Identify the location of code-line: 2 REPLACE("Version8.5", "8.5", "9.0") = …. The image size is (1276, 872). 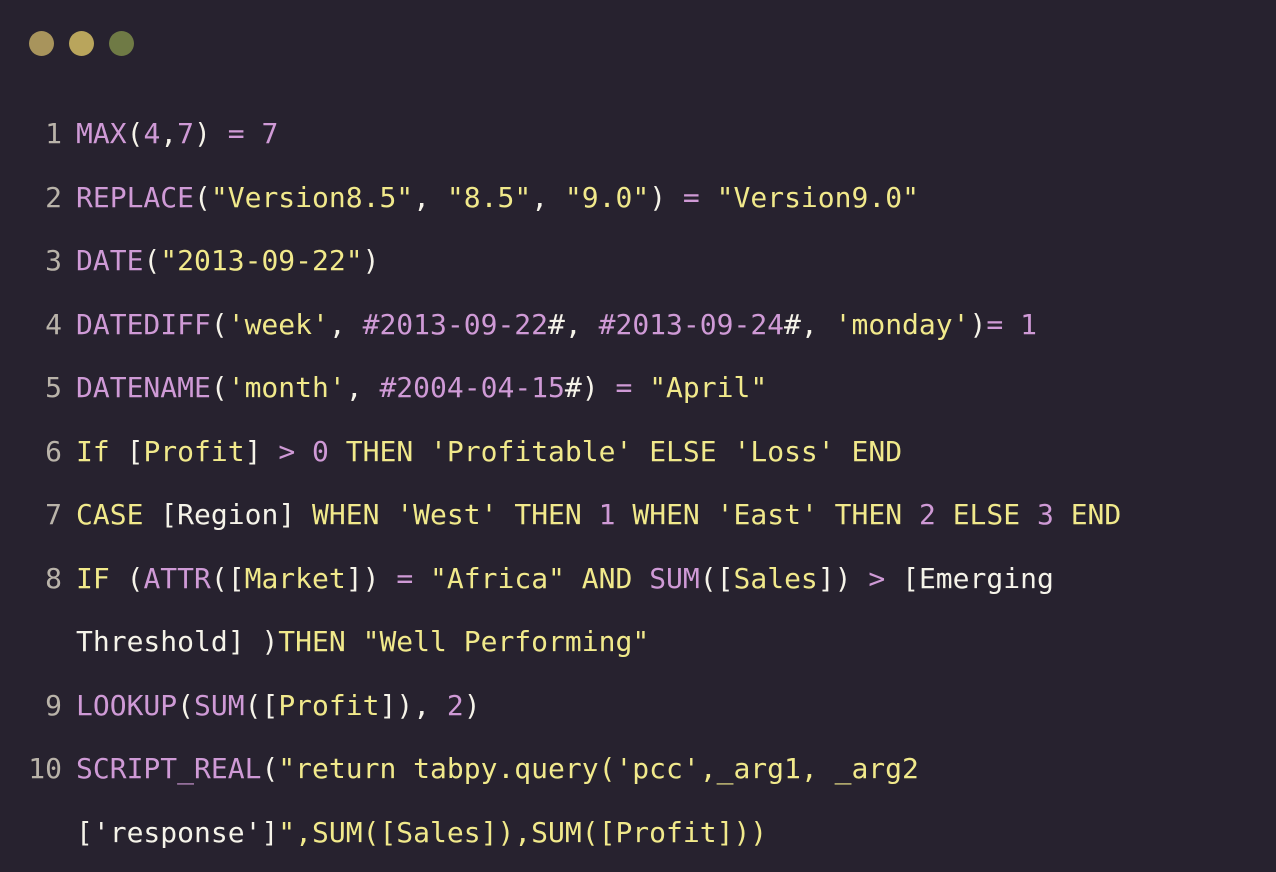
(638, 198).